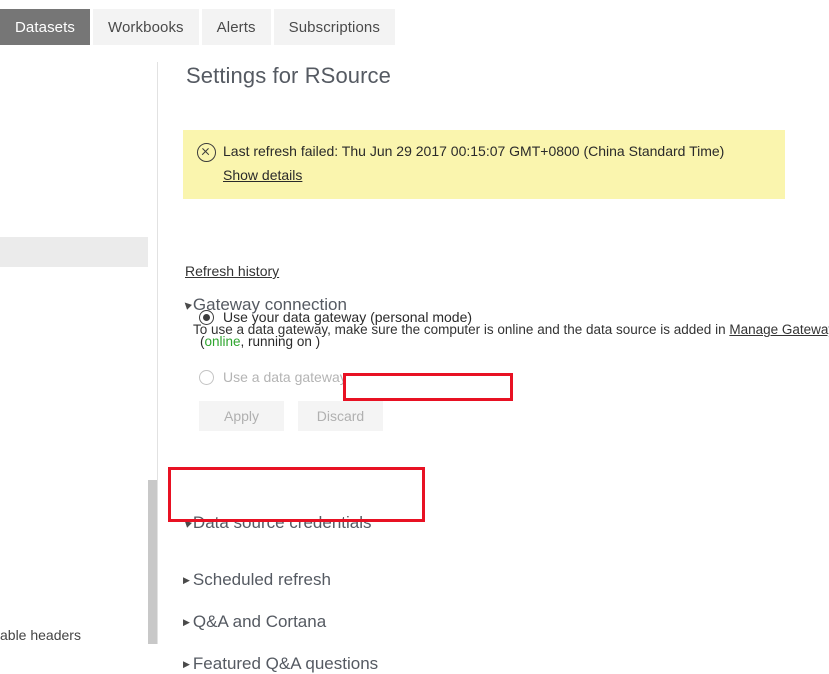 The height and width of the screenshot is (674, 829). What do you see at coordinates (285, 663) in the screenshot?
I see `section-title-featured-qa-questions: Featured Q&A questions` at bounding box center [285, 663].